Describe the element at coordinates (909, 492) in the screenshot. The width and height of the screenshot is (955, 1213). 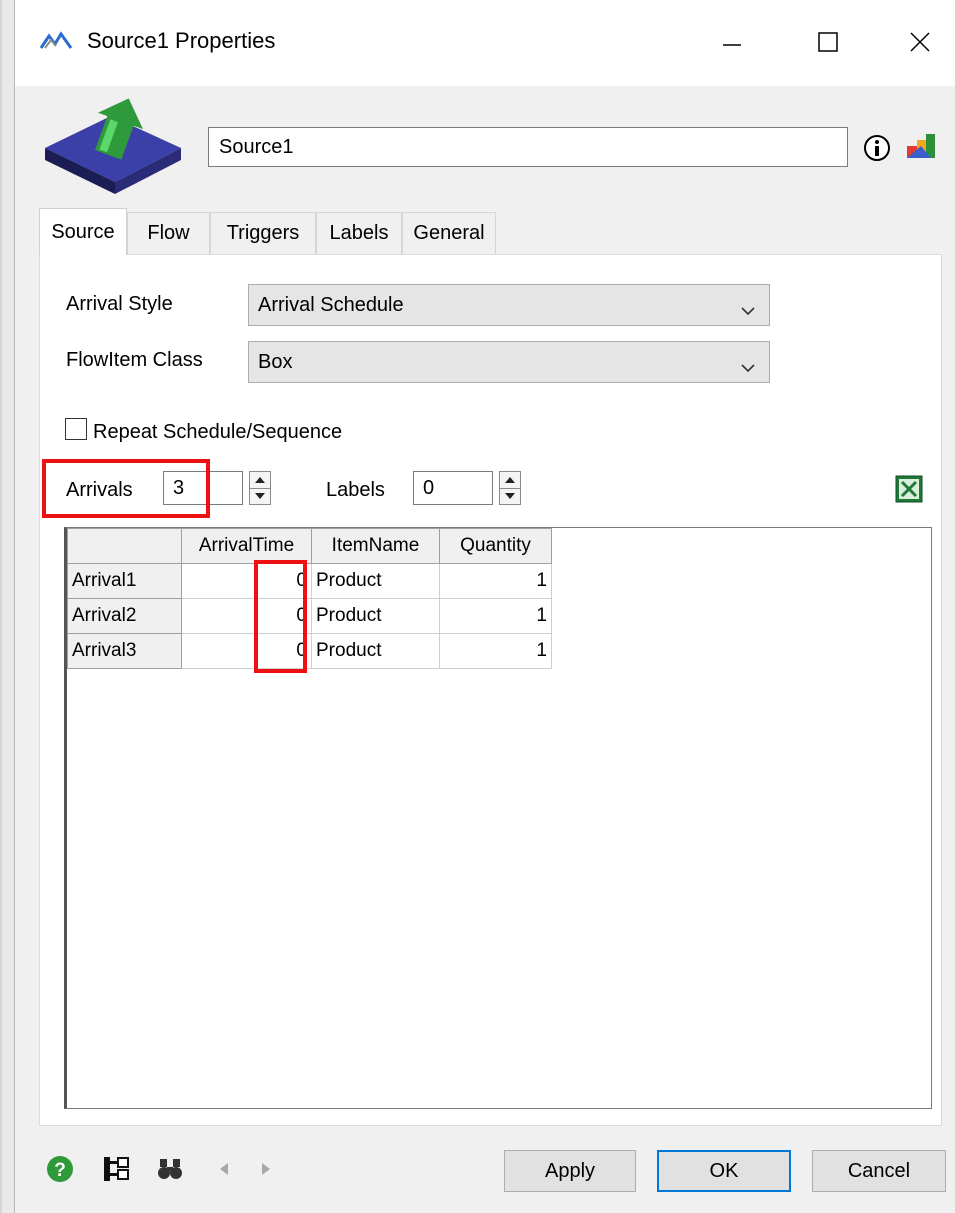
I see `excel-icon` at that location.